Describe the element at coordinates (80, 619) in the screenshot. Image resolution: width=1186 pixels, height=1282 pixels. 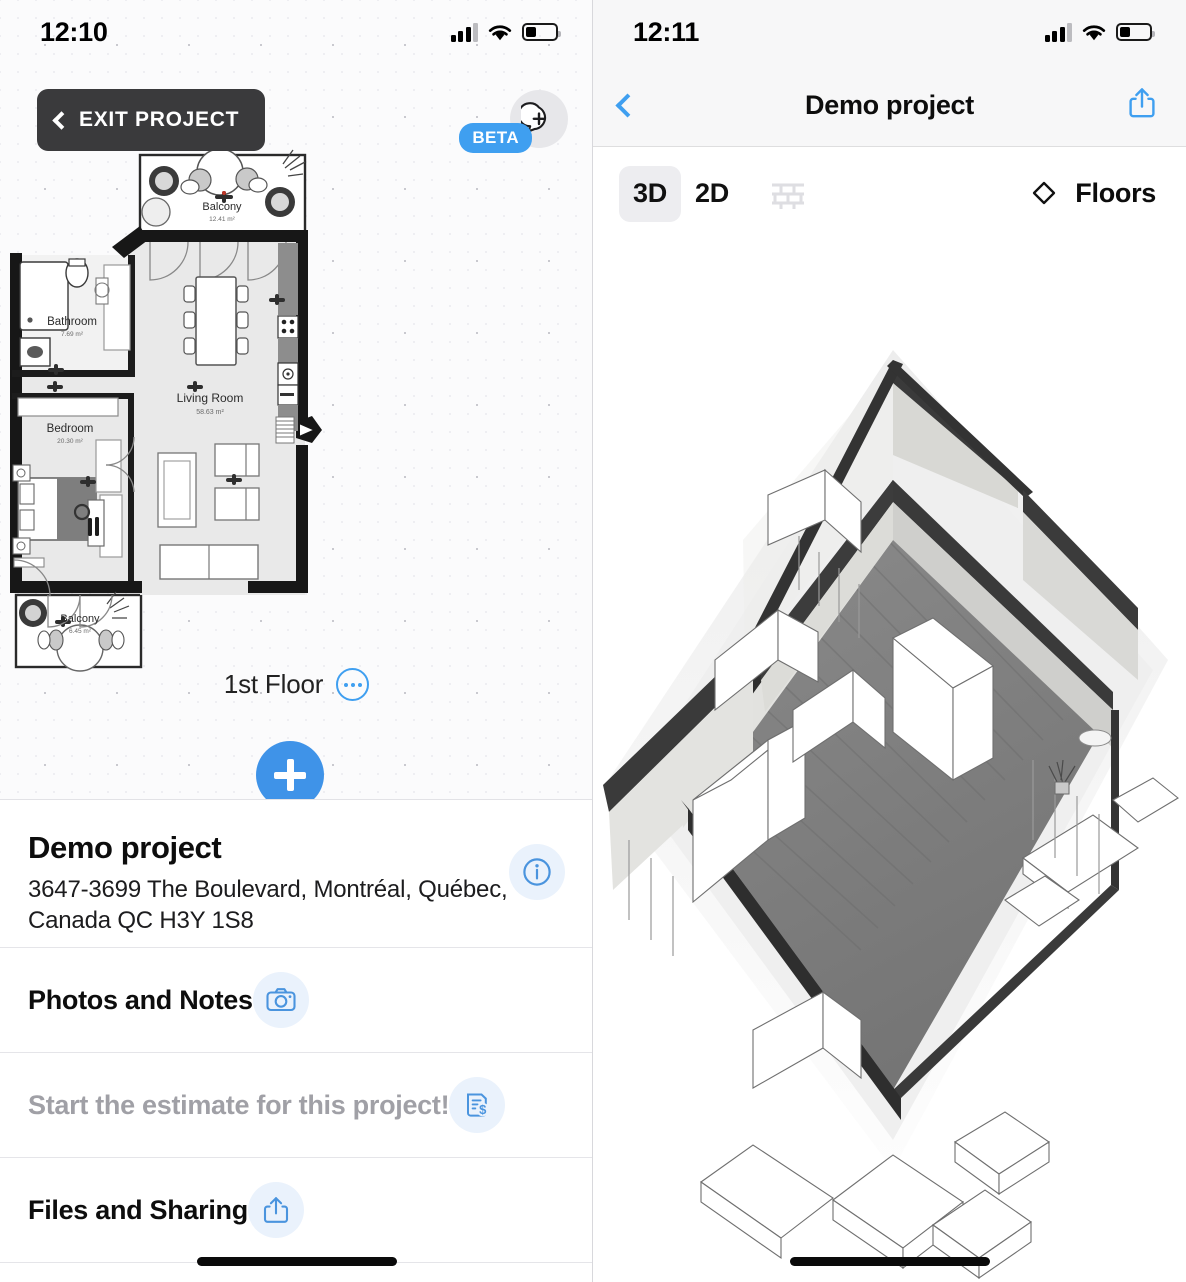
I see `room-label-balcony-bottom: Balcony` at that location.